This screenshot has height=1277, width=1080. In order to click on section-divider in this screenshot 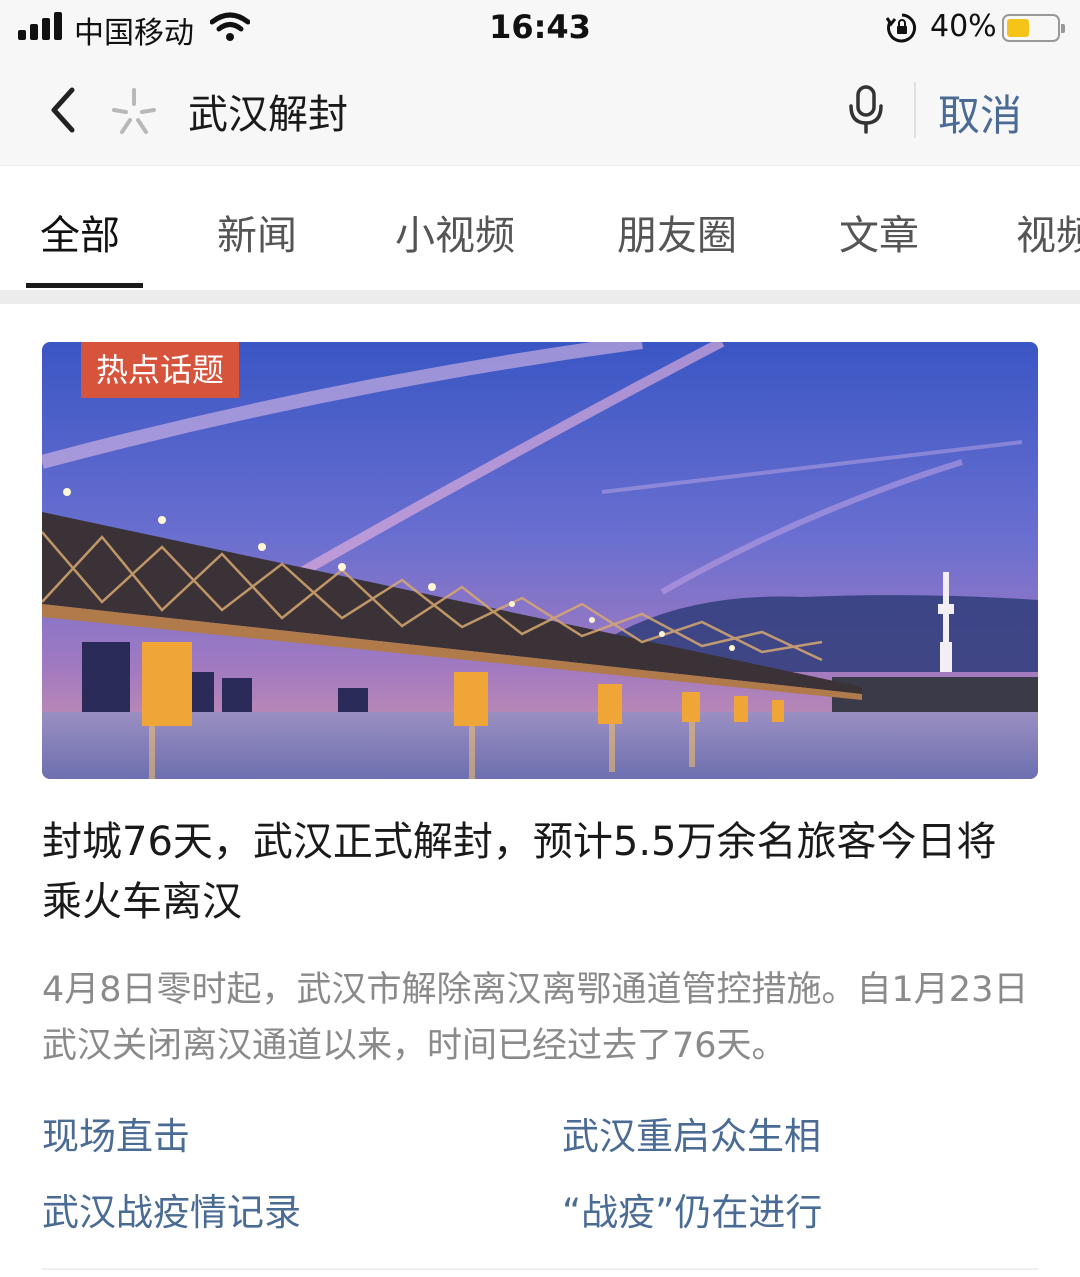, I will do `click(540, 297)`.